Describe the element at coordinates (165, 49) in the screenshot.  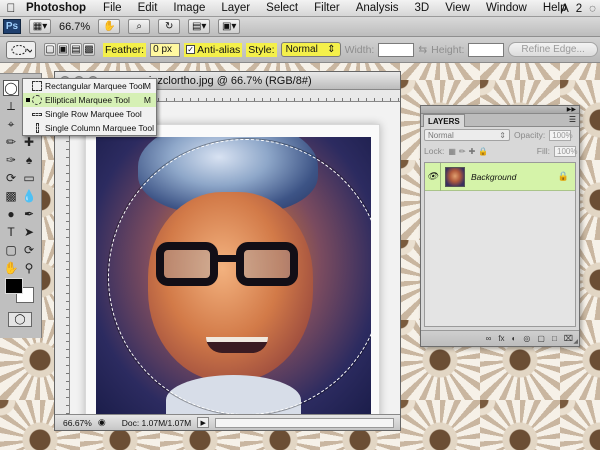
I see `feather-input: 0 px` at that location.